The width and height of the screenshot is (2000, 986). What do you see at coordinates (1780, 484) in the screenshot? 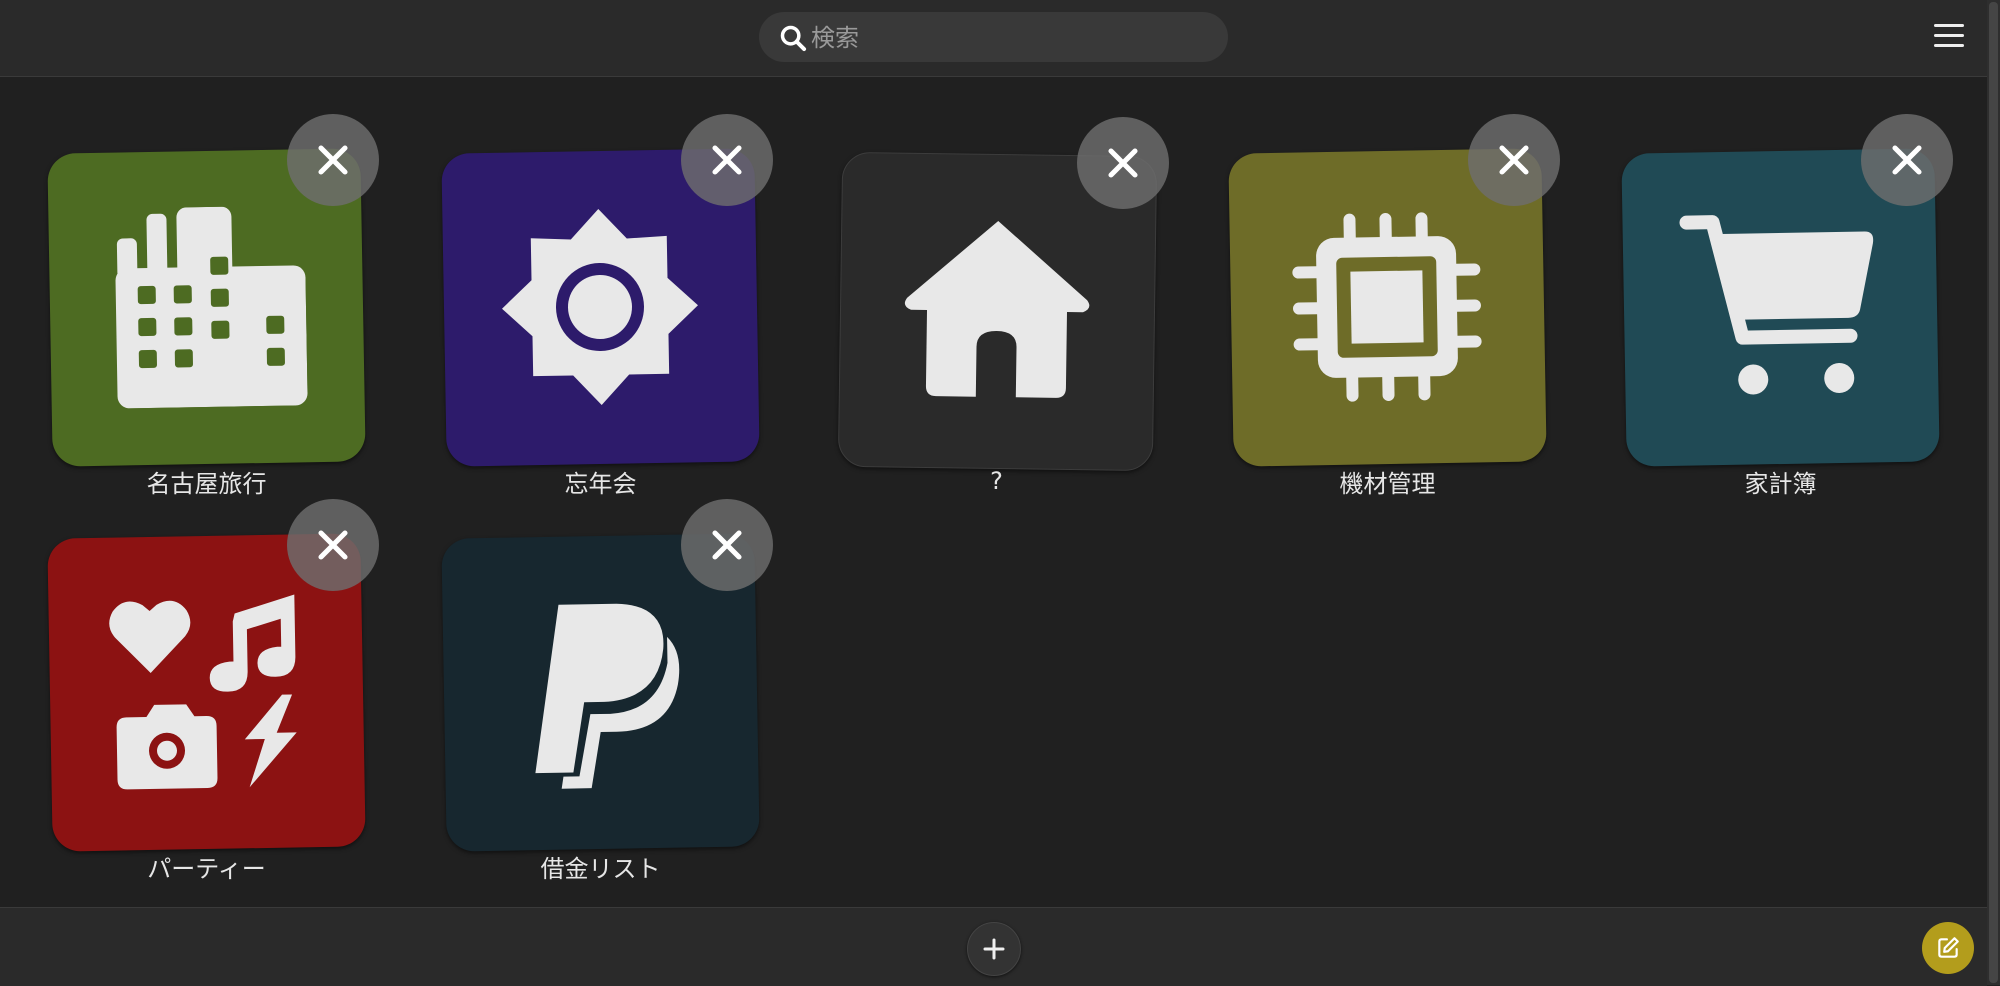
I see `tile-label: 家計簿` at bounding box center [1780, 484].